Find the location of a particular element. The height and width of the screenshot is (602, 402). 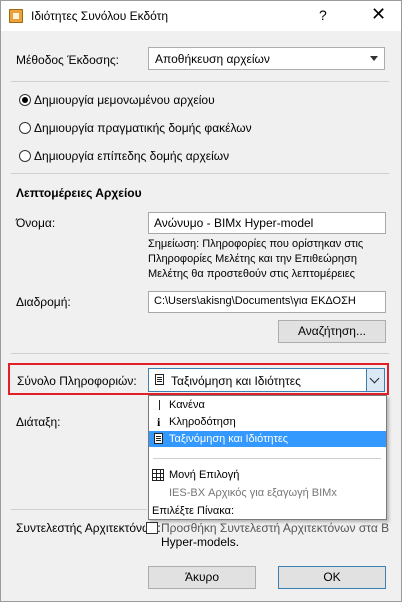

dropdown-item-legacy: i Κληροδότηση is located at coordinates (267, 422).